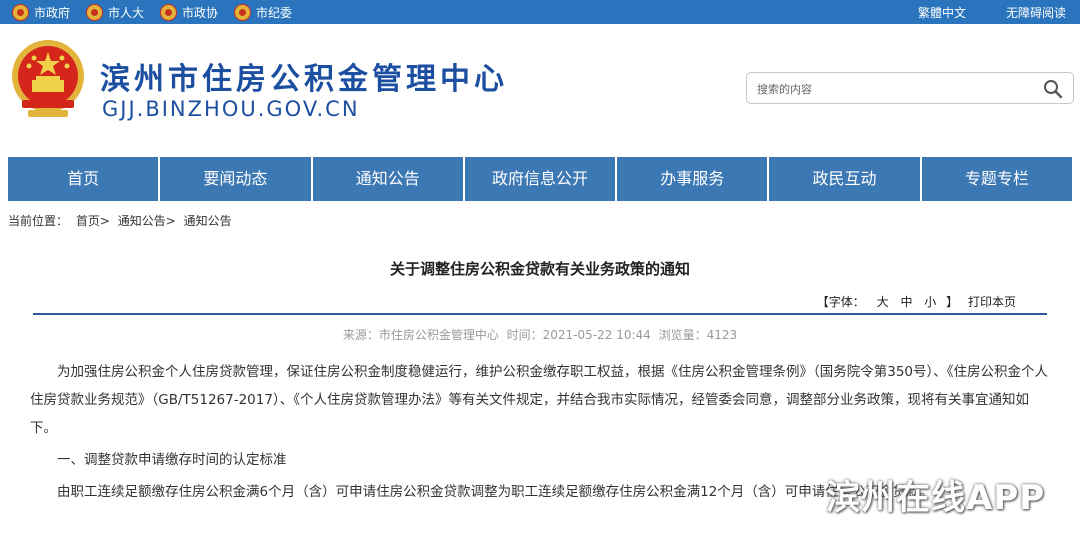  What do you see at coordinates (231, 109) in the screenshot?
I see `site-domain: GJJ.BINZHOU.GOV.CN` at bounding box center [231, 109].